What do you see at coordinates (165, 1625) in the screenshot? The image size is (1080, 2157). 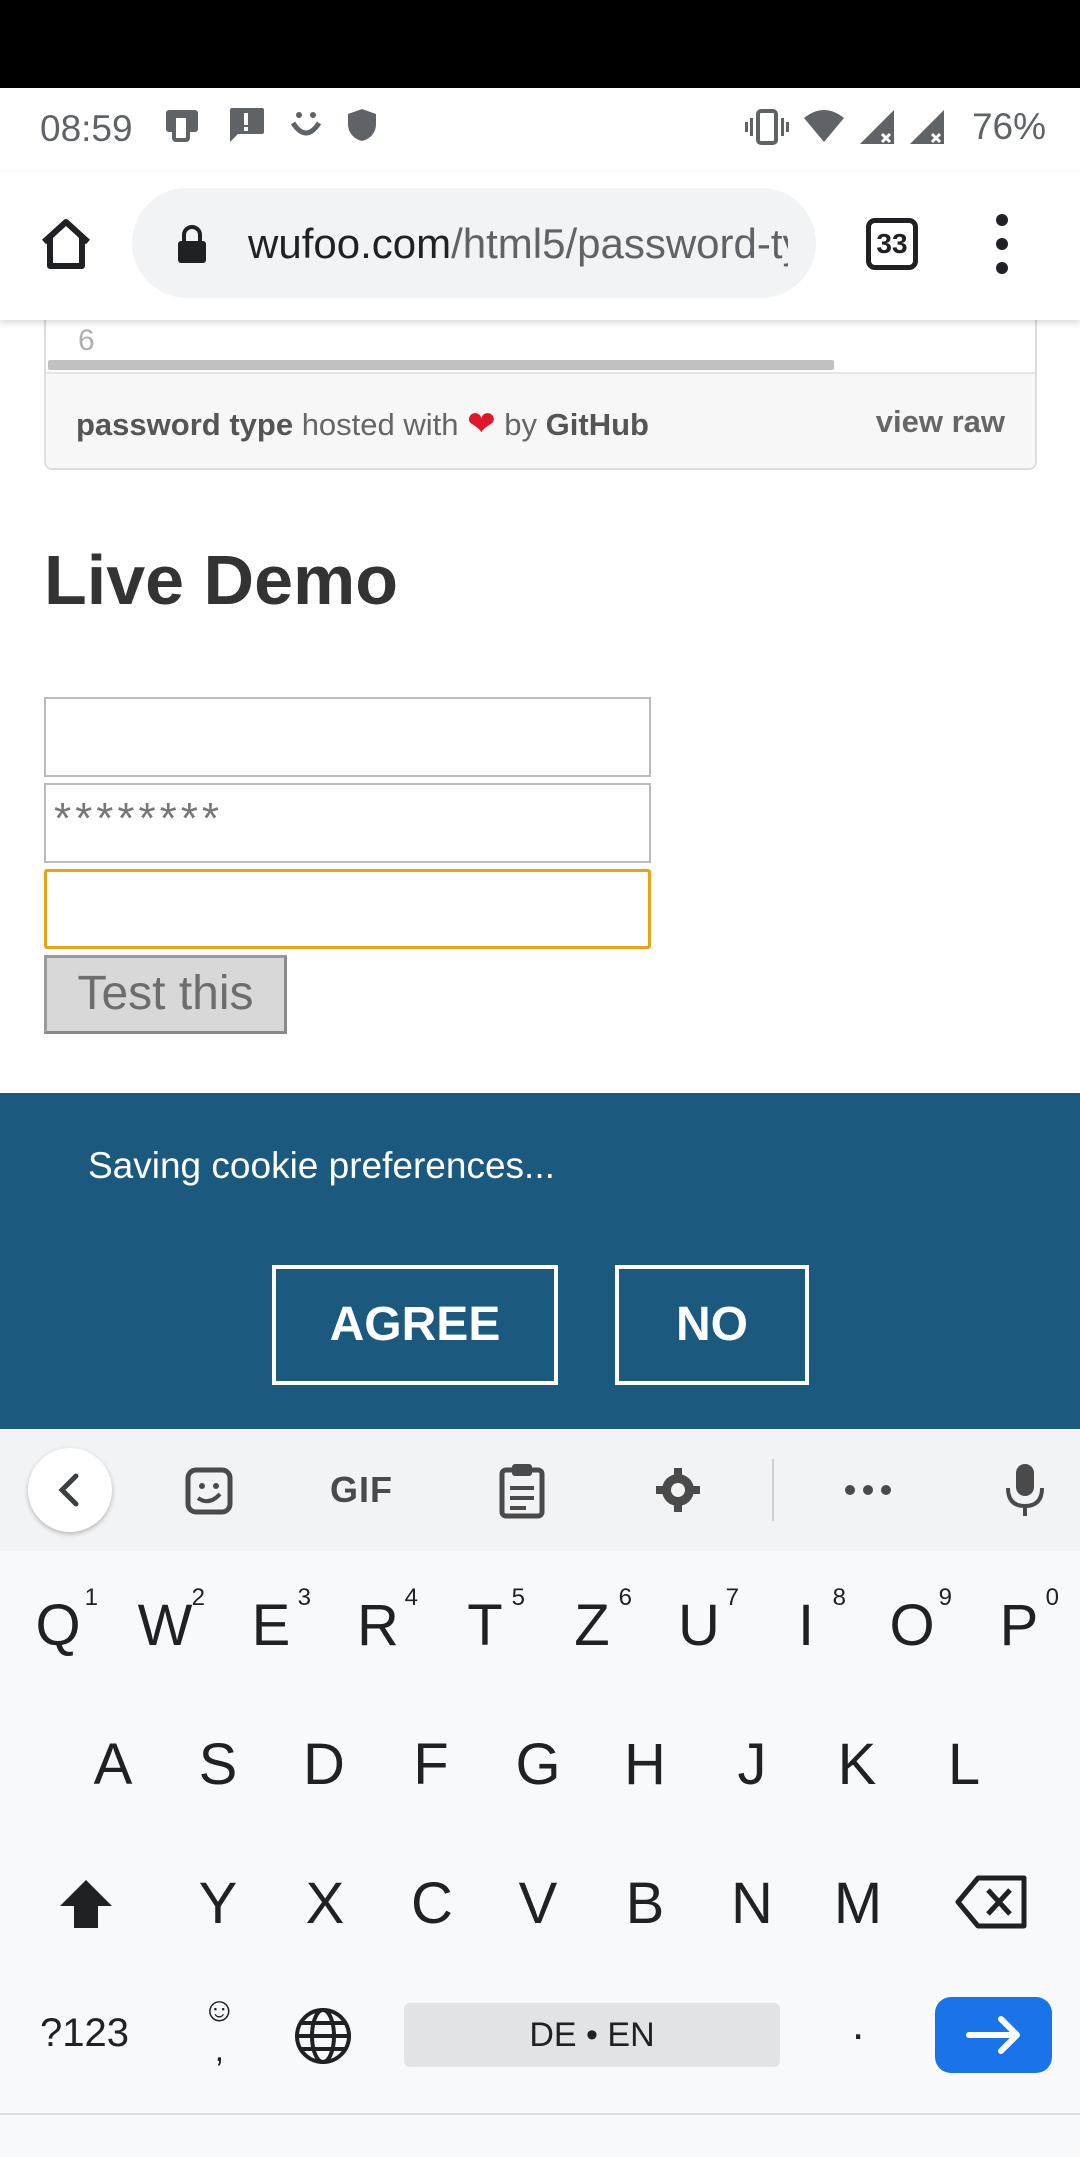 I see `key-label: W` at bounding box center [165, 1625].